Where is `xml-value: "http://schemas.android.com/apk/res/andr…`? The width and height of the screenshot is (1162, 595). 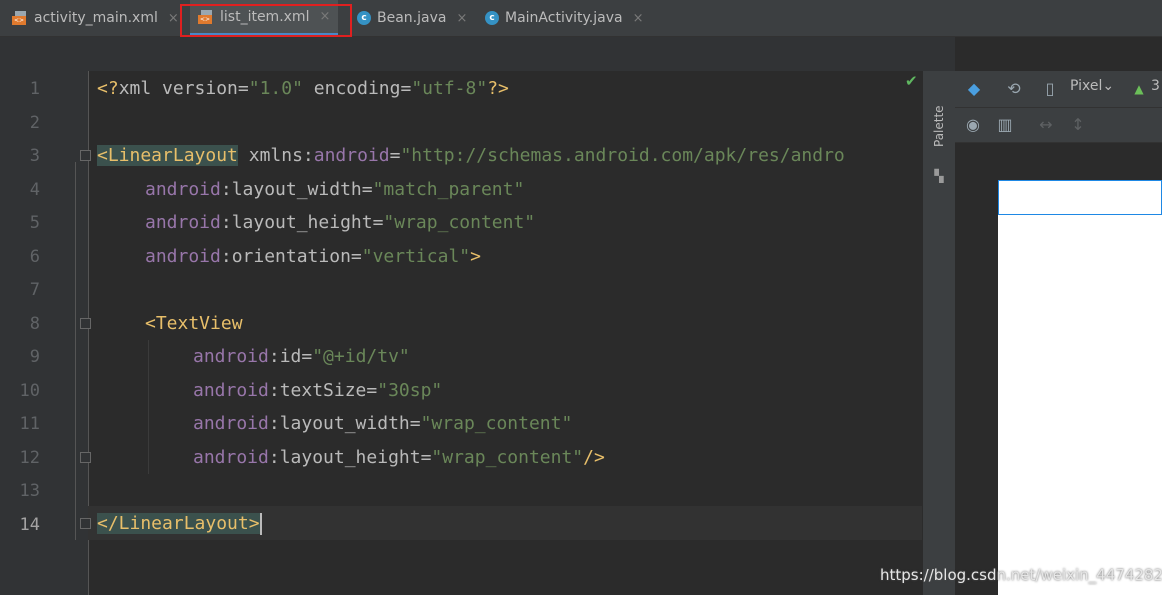 xml-value: "http://schemas.android.com/apk/res/andr… is located at coordinates (622, 155).